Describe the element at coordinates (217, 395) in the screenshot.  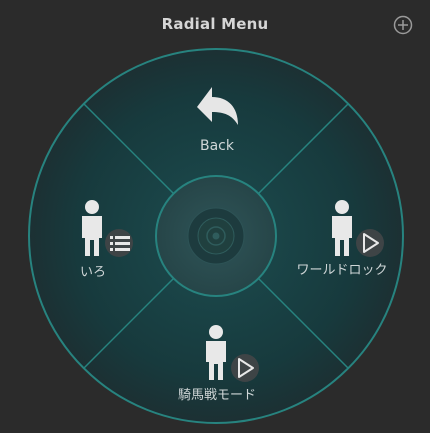
I see `menu-item-label: 騎馬戦モード` at that location.